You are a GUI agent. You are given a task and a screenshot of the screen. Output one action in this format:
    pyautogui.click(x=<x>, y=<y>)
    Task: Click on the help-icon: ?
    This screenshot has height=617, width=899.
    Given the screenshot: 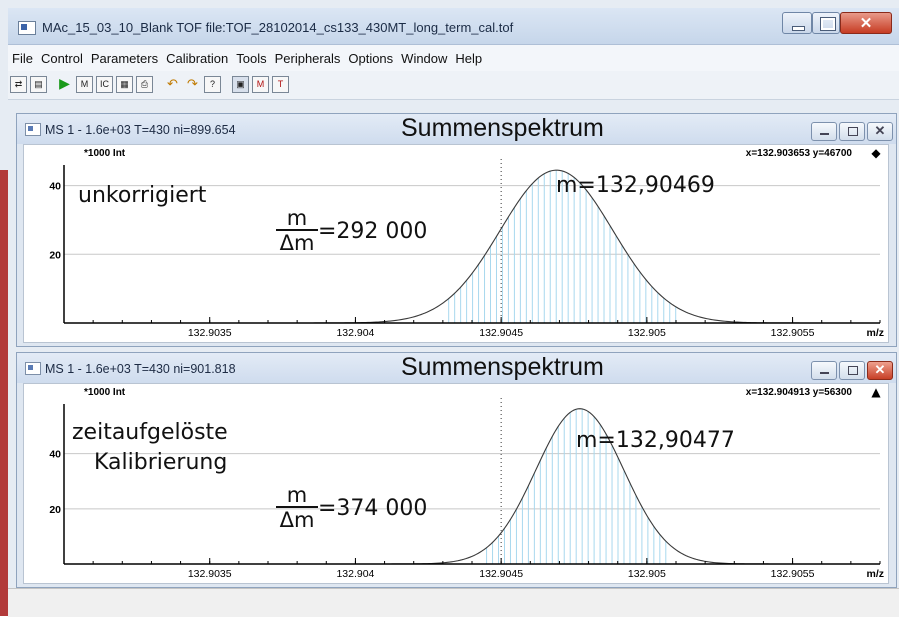 What is the action you would take?
    pyautogui.click(x=212, y=84)
    